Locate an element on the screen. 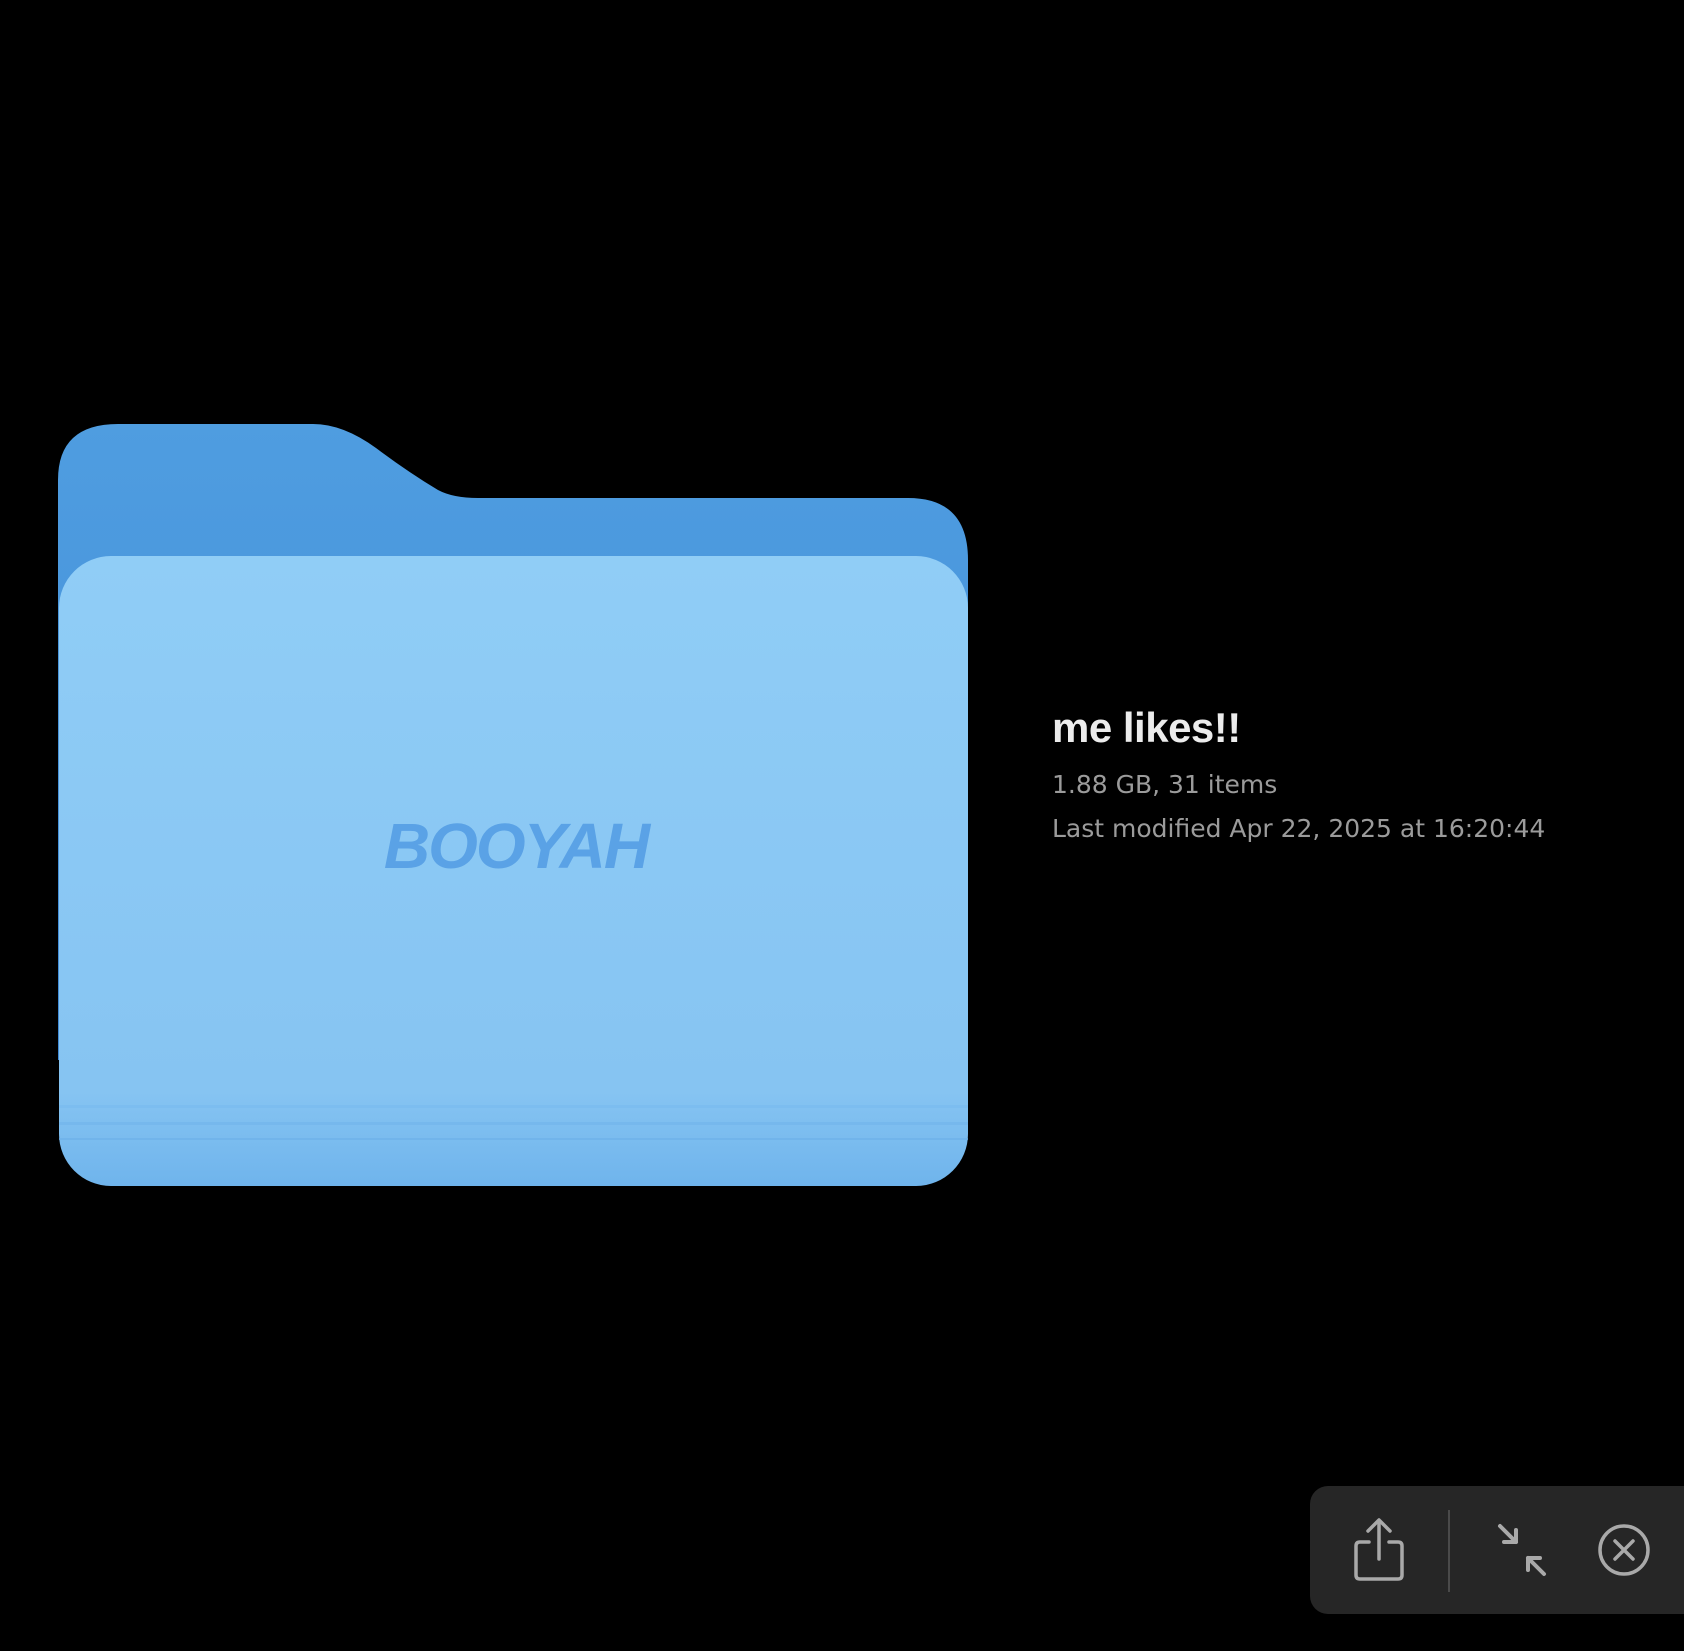 The height and width of the screenshot is (1651, 1684). share-button is located at coordinates (1379, 1550).